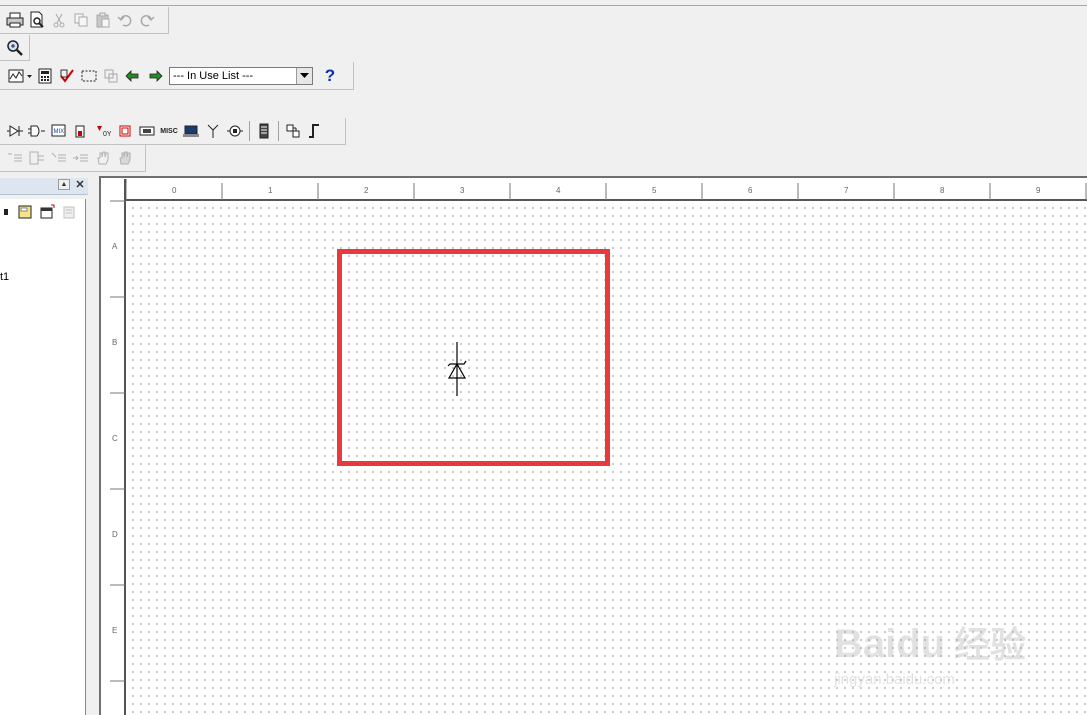 This screenshot has height=715, width=1087. I want to click on graphic-tool-1-button, so click(15, 158).